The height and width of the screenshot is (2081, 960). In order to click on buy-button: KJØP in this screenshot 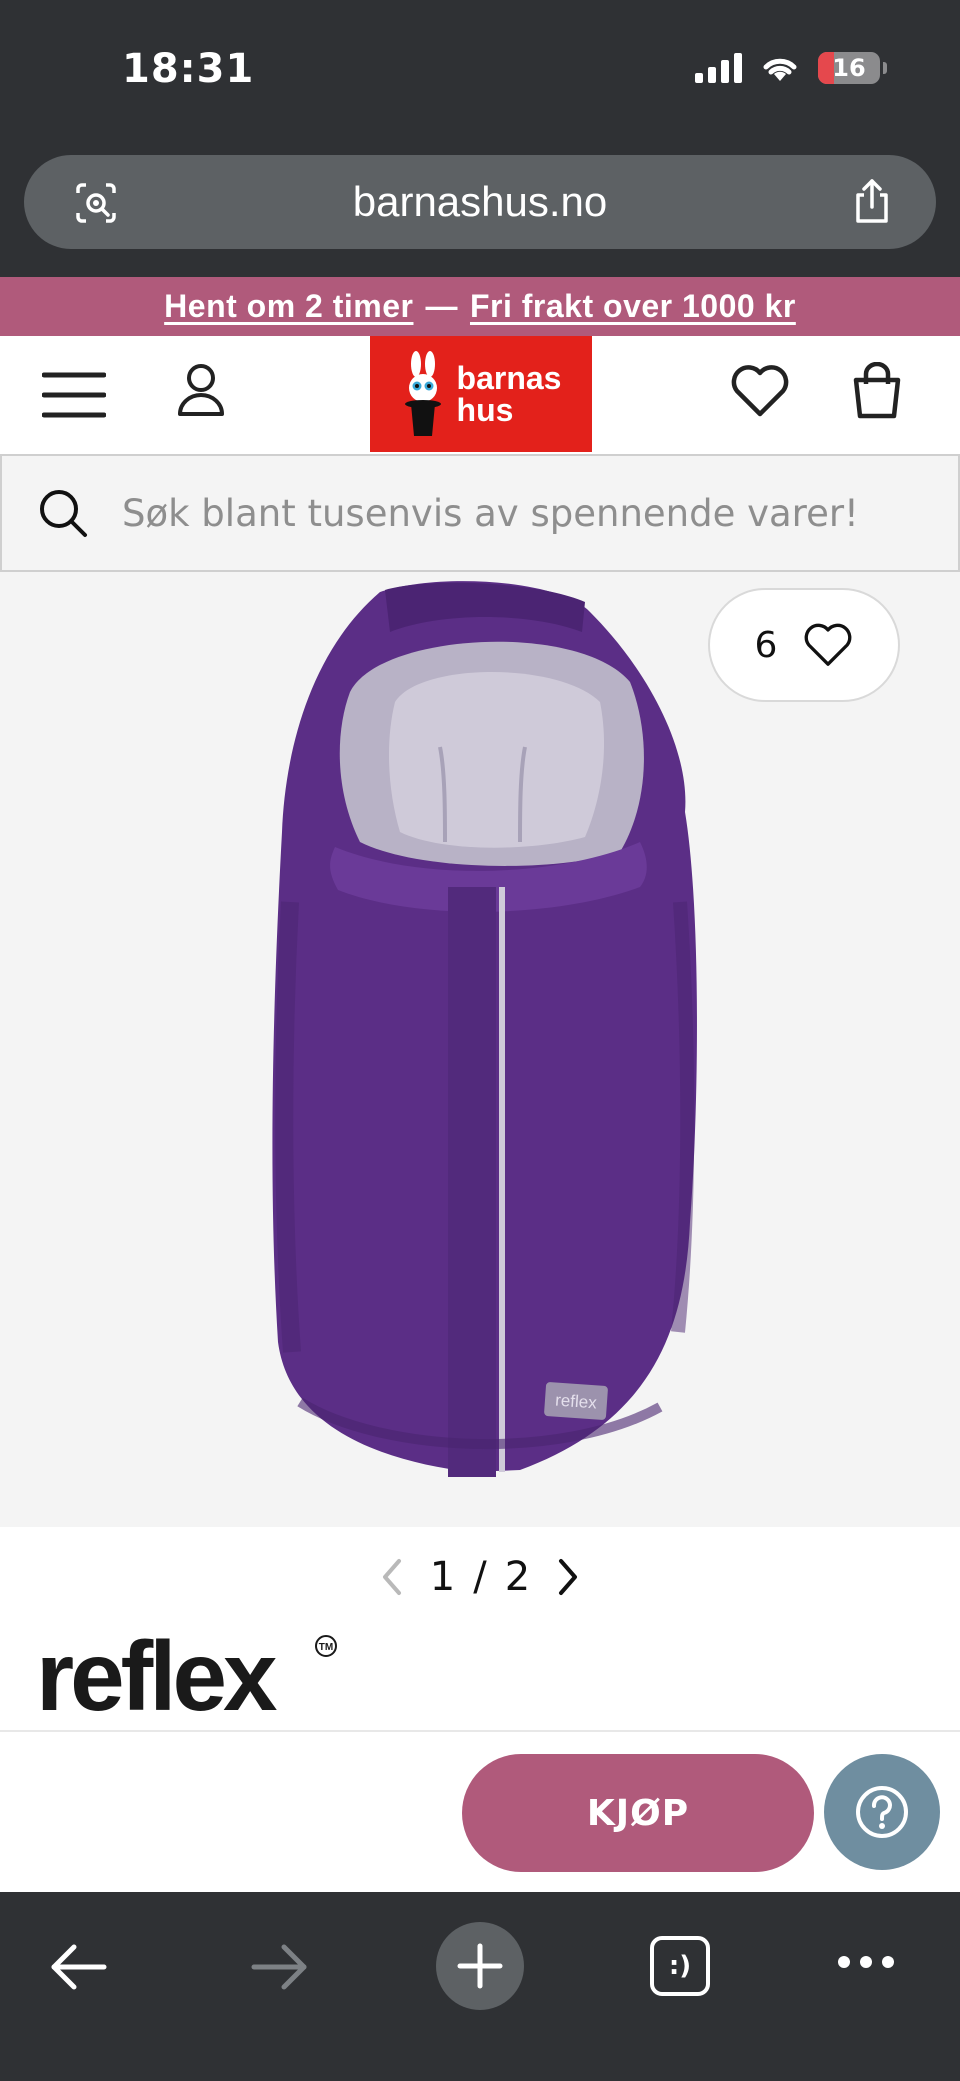, I will do `click(638, 1813)`.